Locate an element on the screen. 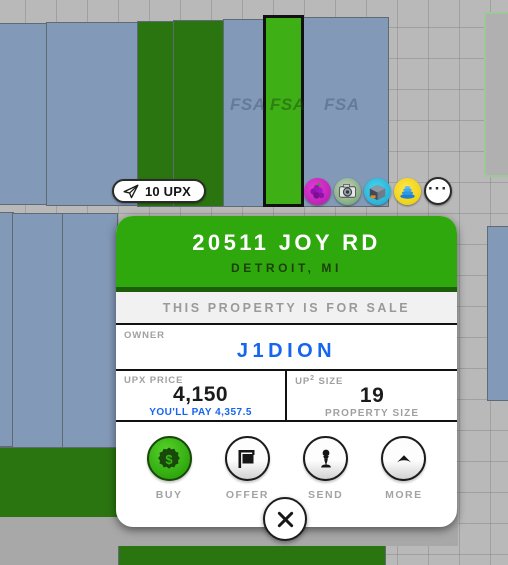 The image size is (508, 565). price-you-will-pay: YOU'LL PAY 4,357.5 is located at coordinates (200, 413).